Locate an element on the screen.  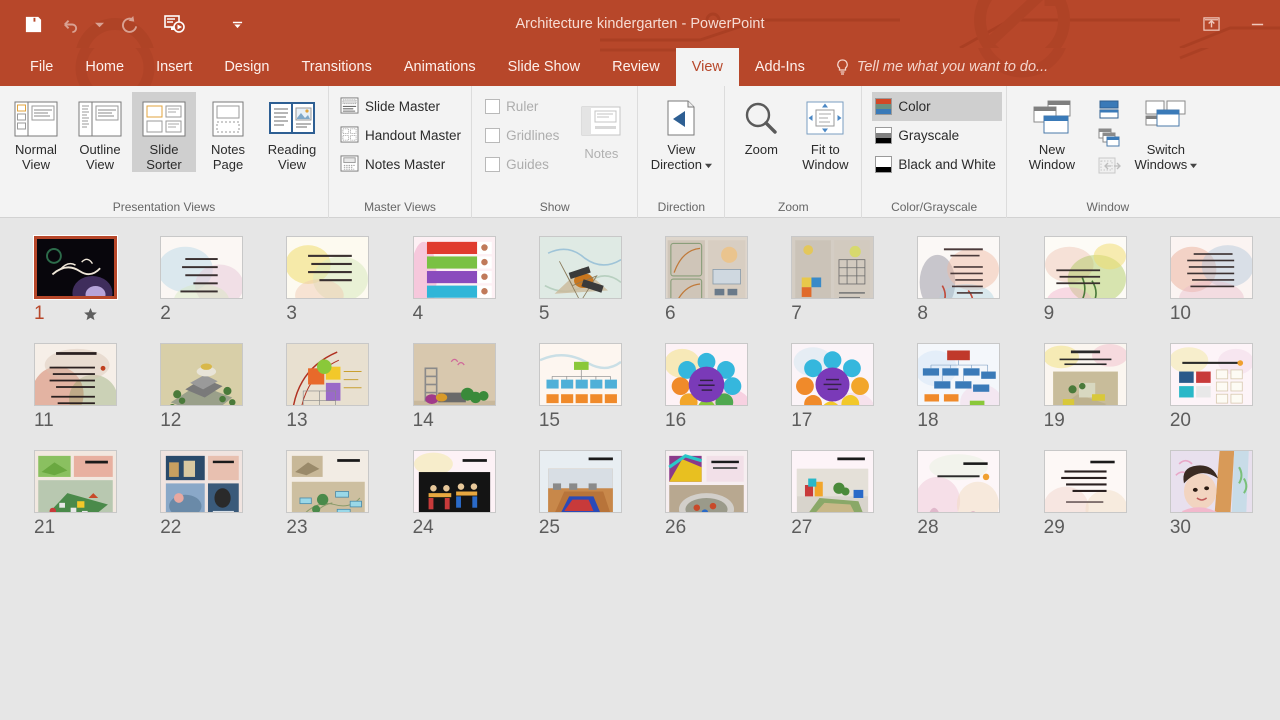
slide-sorter-button: Slide Sorter is located at coordinates (164, 132).